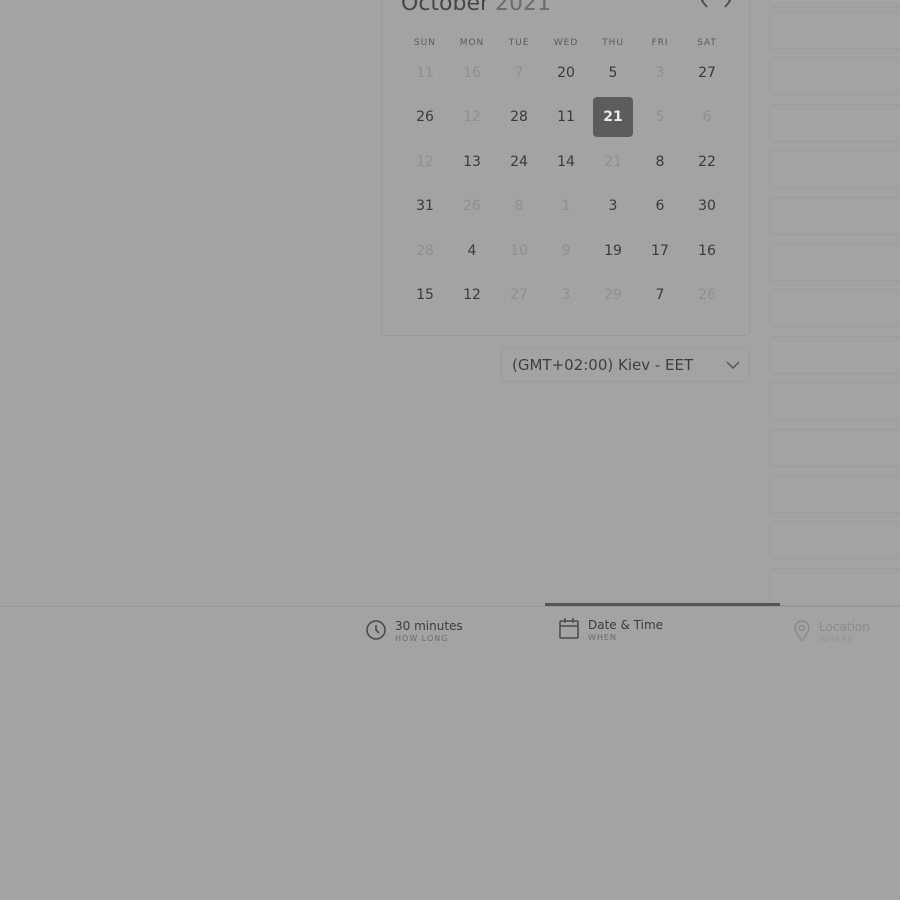  What do you see at coordinates (472, 43) in the screenshot?
I see `weekday-label: MON` at bounding box center [472, 43].